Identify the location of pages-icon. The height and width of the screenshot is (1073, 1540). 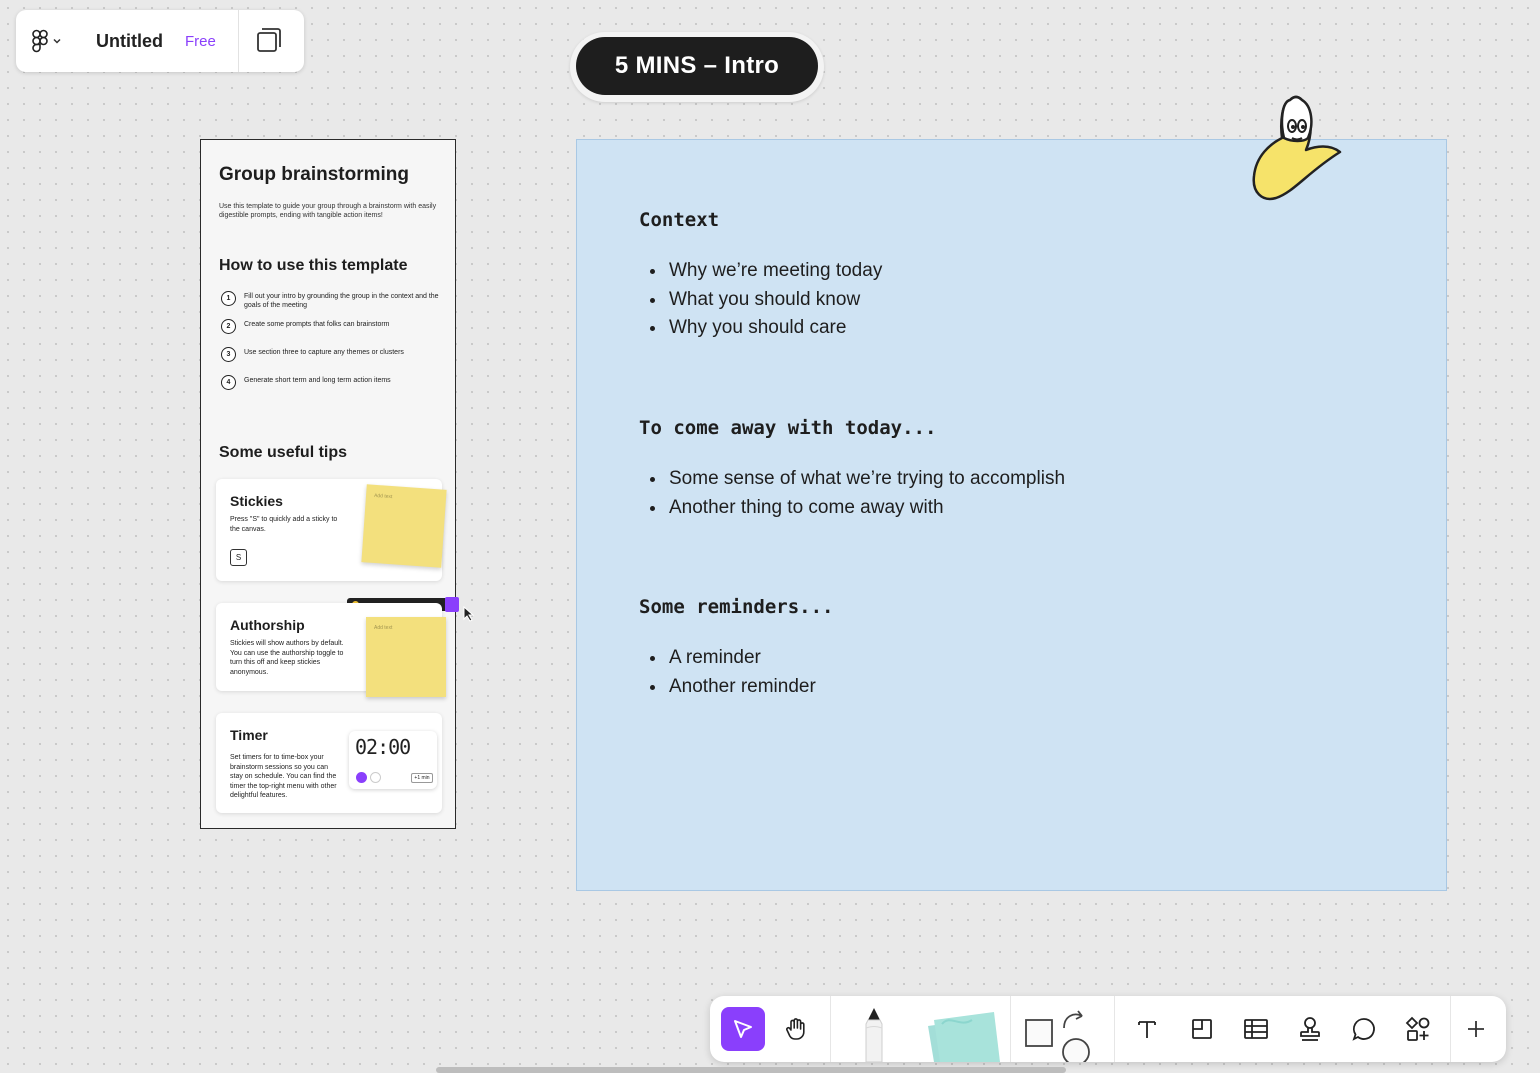
(269, 40).